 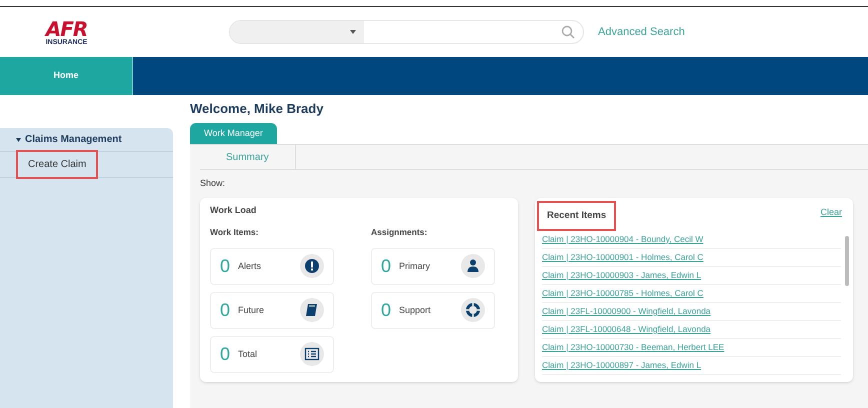 What do you see at coordinates (641, 32) in the screenshot?
I see `advanced-search-link: Advanced Search` at bounding box center [641, 32].